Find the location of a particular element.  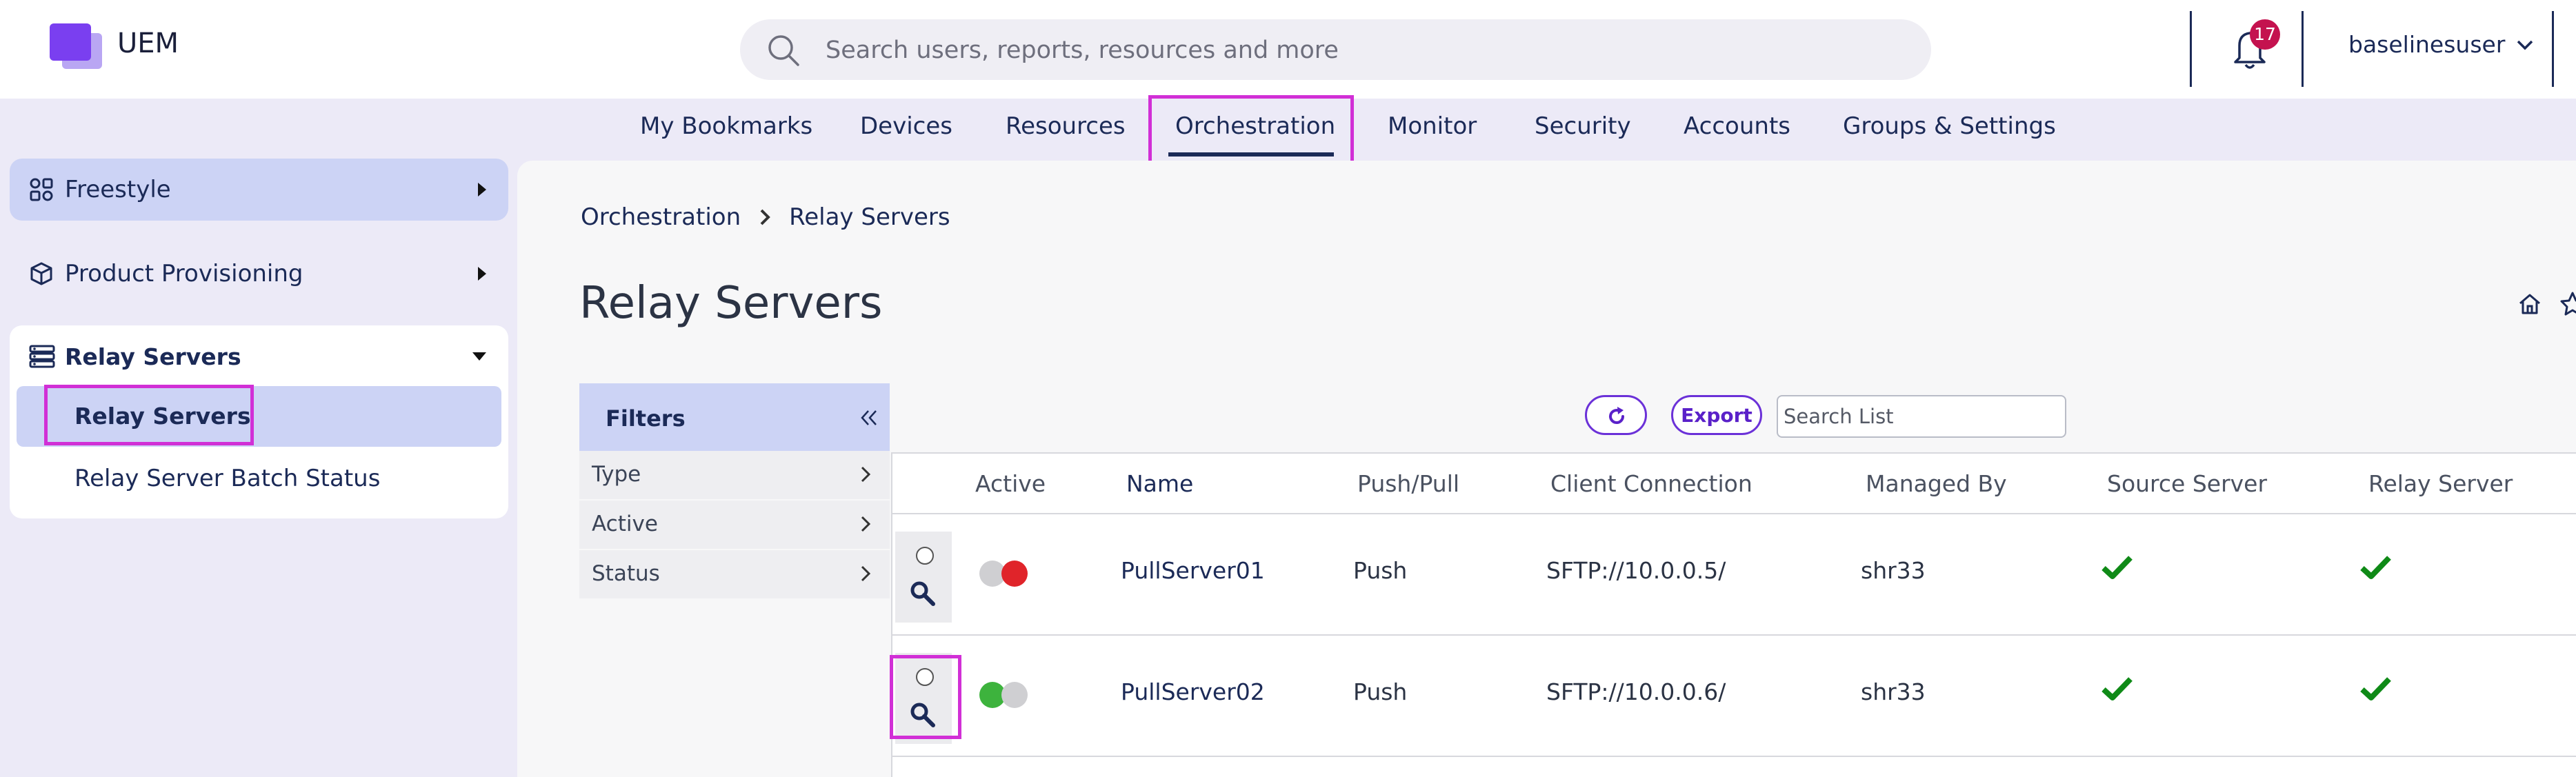

sidebar-item-product-provisioning: Product Provisioning is located at coordinates (259, 274).